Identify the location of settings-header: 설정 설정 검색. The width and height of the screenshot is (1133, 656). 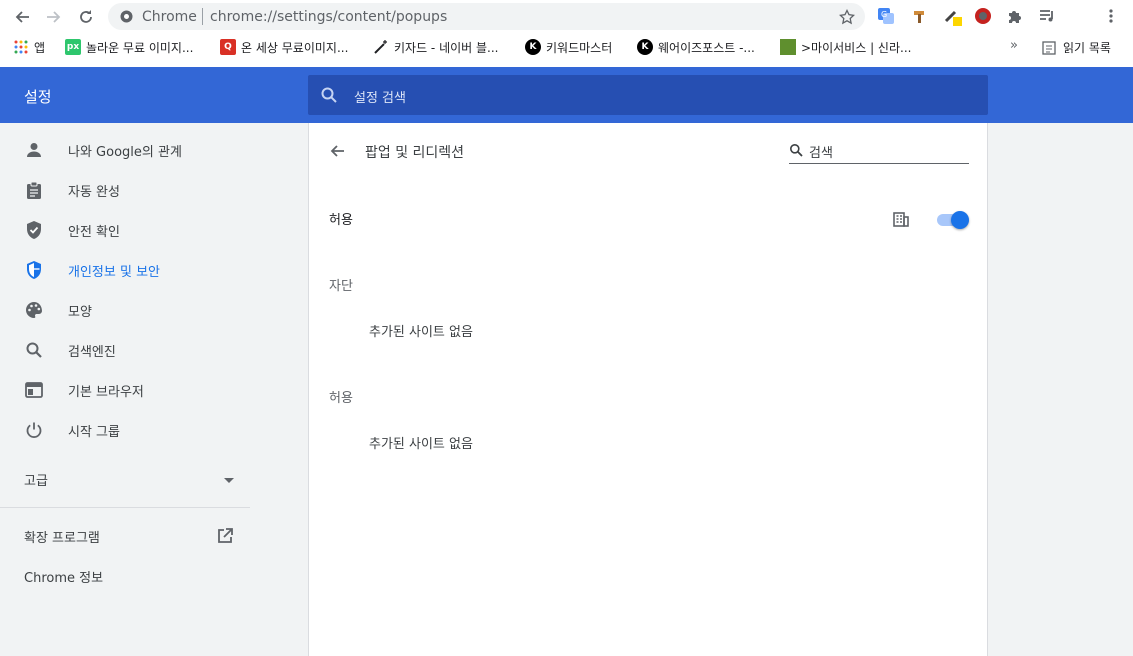
(566, 95).